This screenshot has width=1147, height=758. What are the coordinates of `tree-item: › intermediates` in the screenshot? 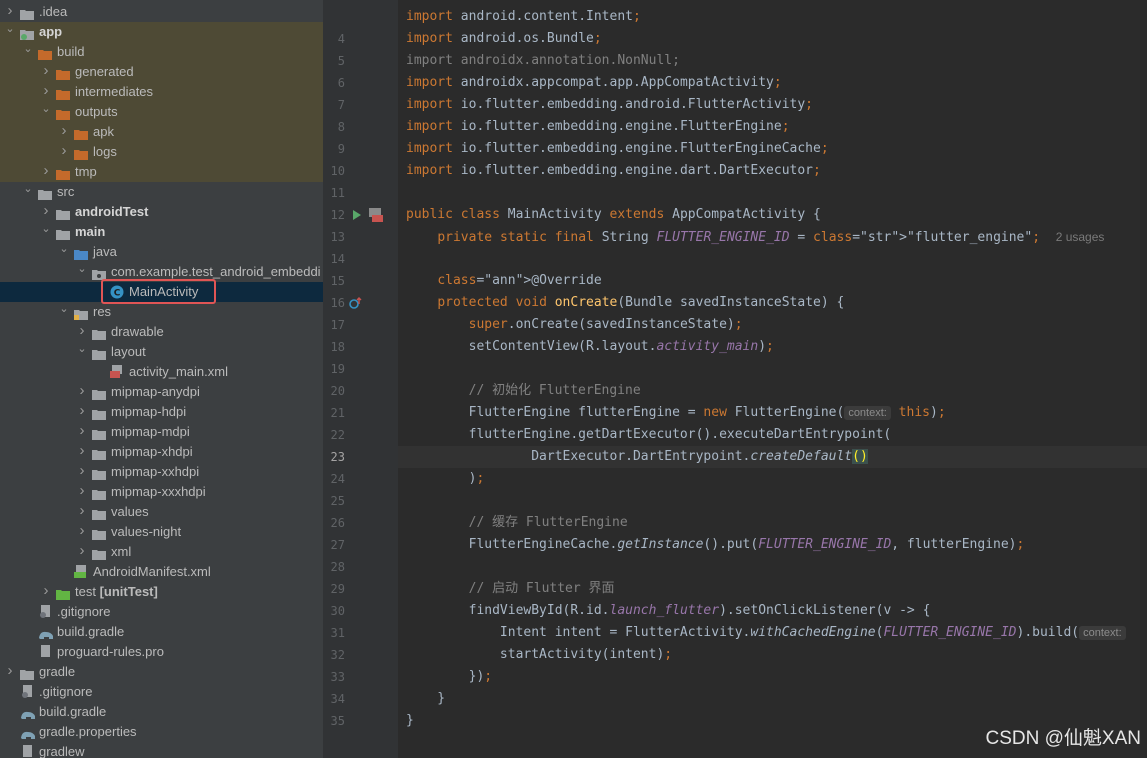 It's located at (161, 92).